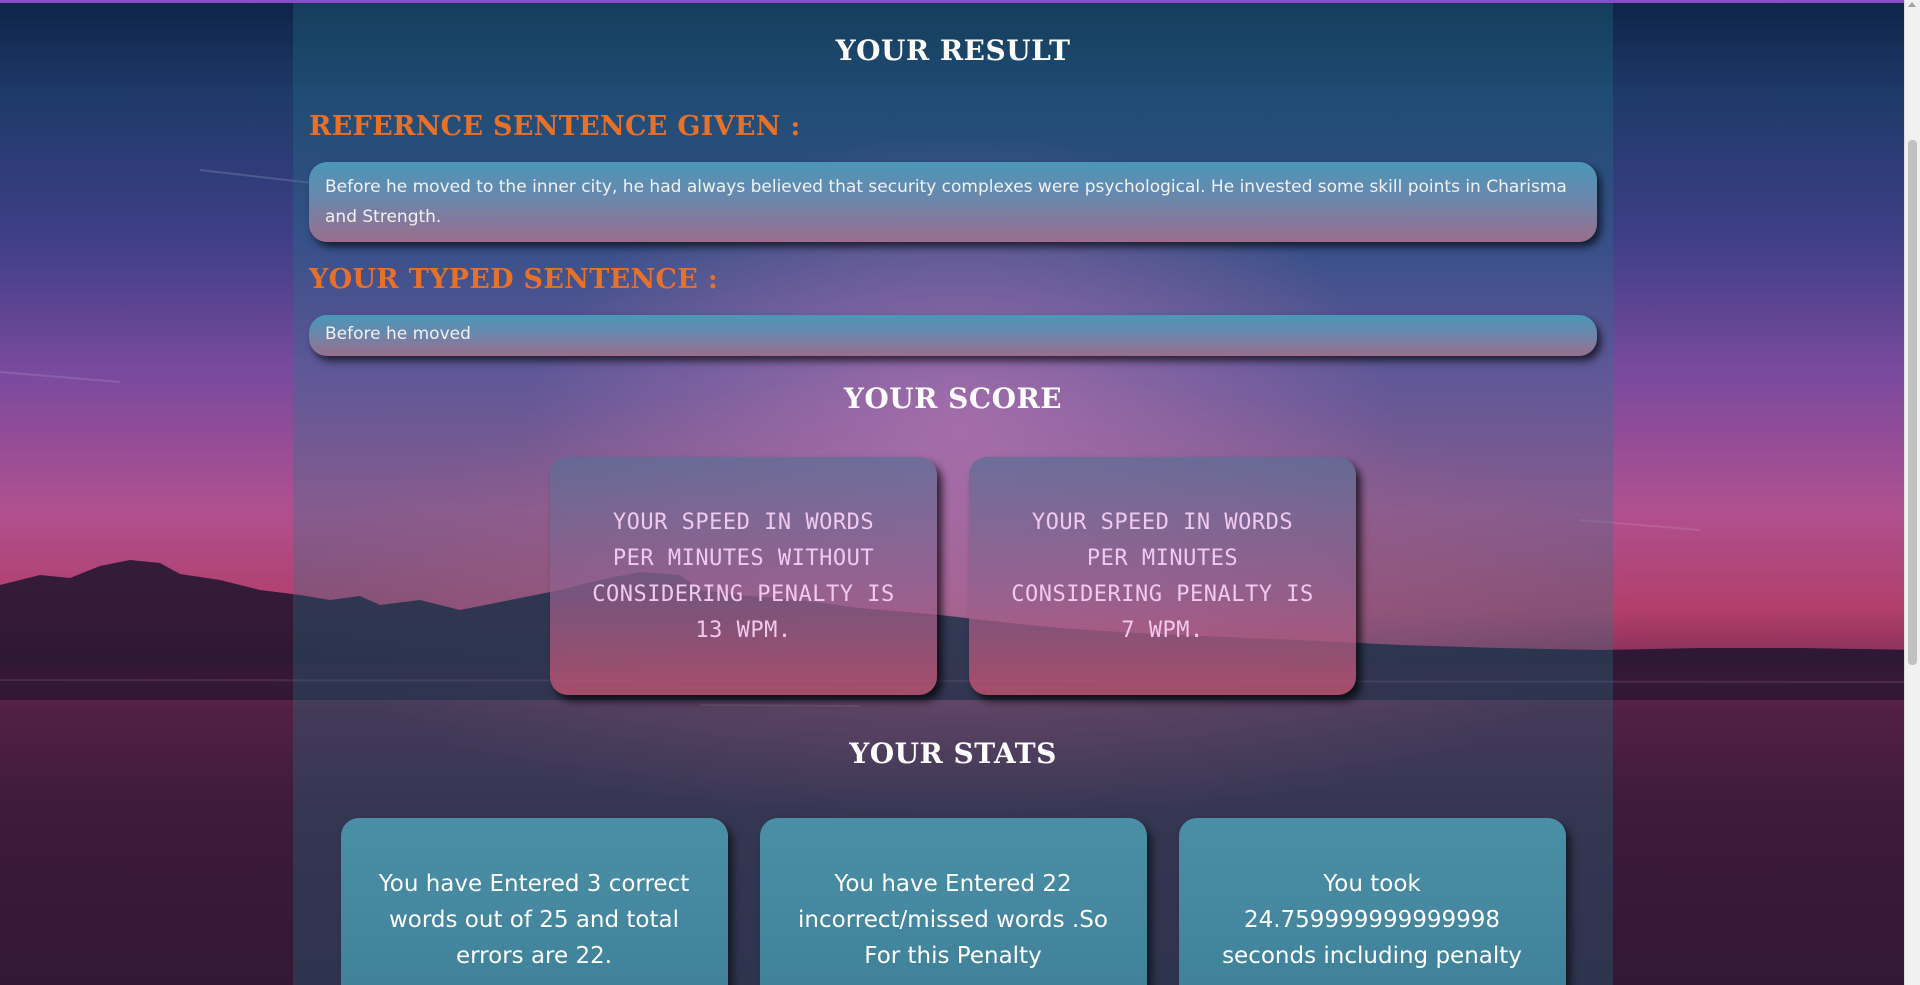 The image size is (1920, 985). Describe the element at coordinates (514, 279) in the screenshot. I see `typed-sentence-label: YOUR TYPED SENTENCE :` at that location.